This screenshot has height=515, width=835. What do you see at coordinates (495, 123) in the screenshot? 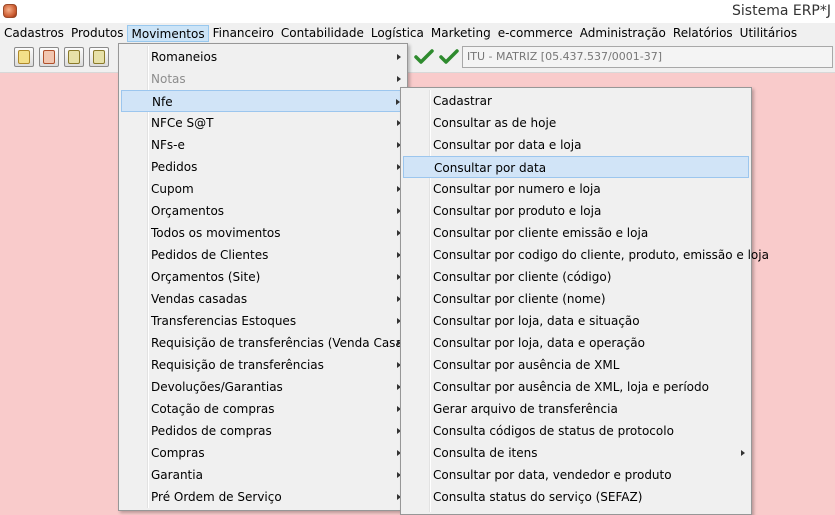
I see `menu-item-label: Consultar as de hoje` at bounding box center [495, 123].